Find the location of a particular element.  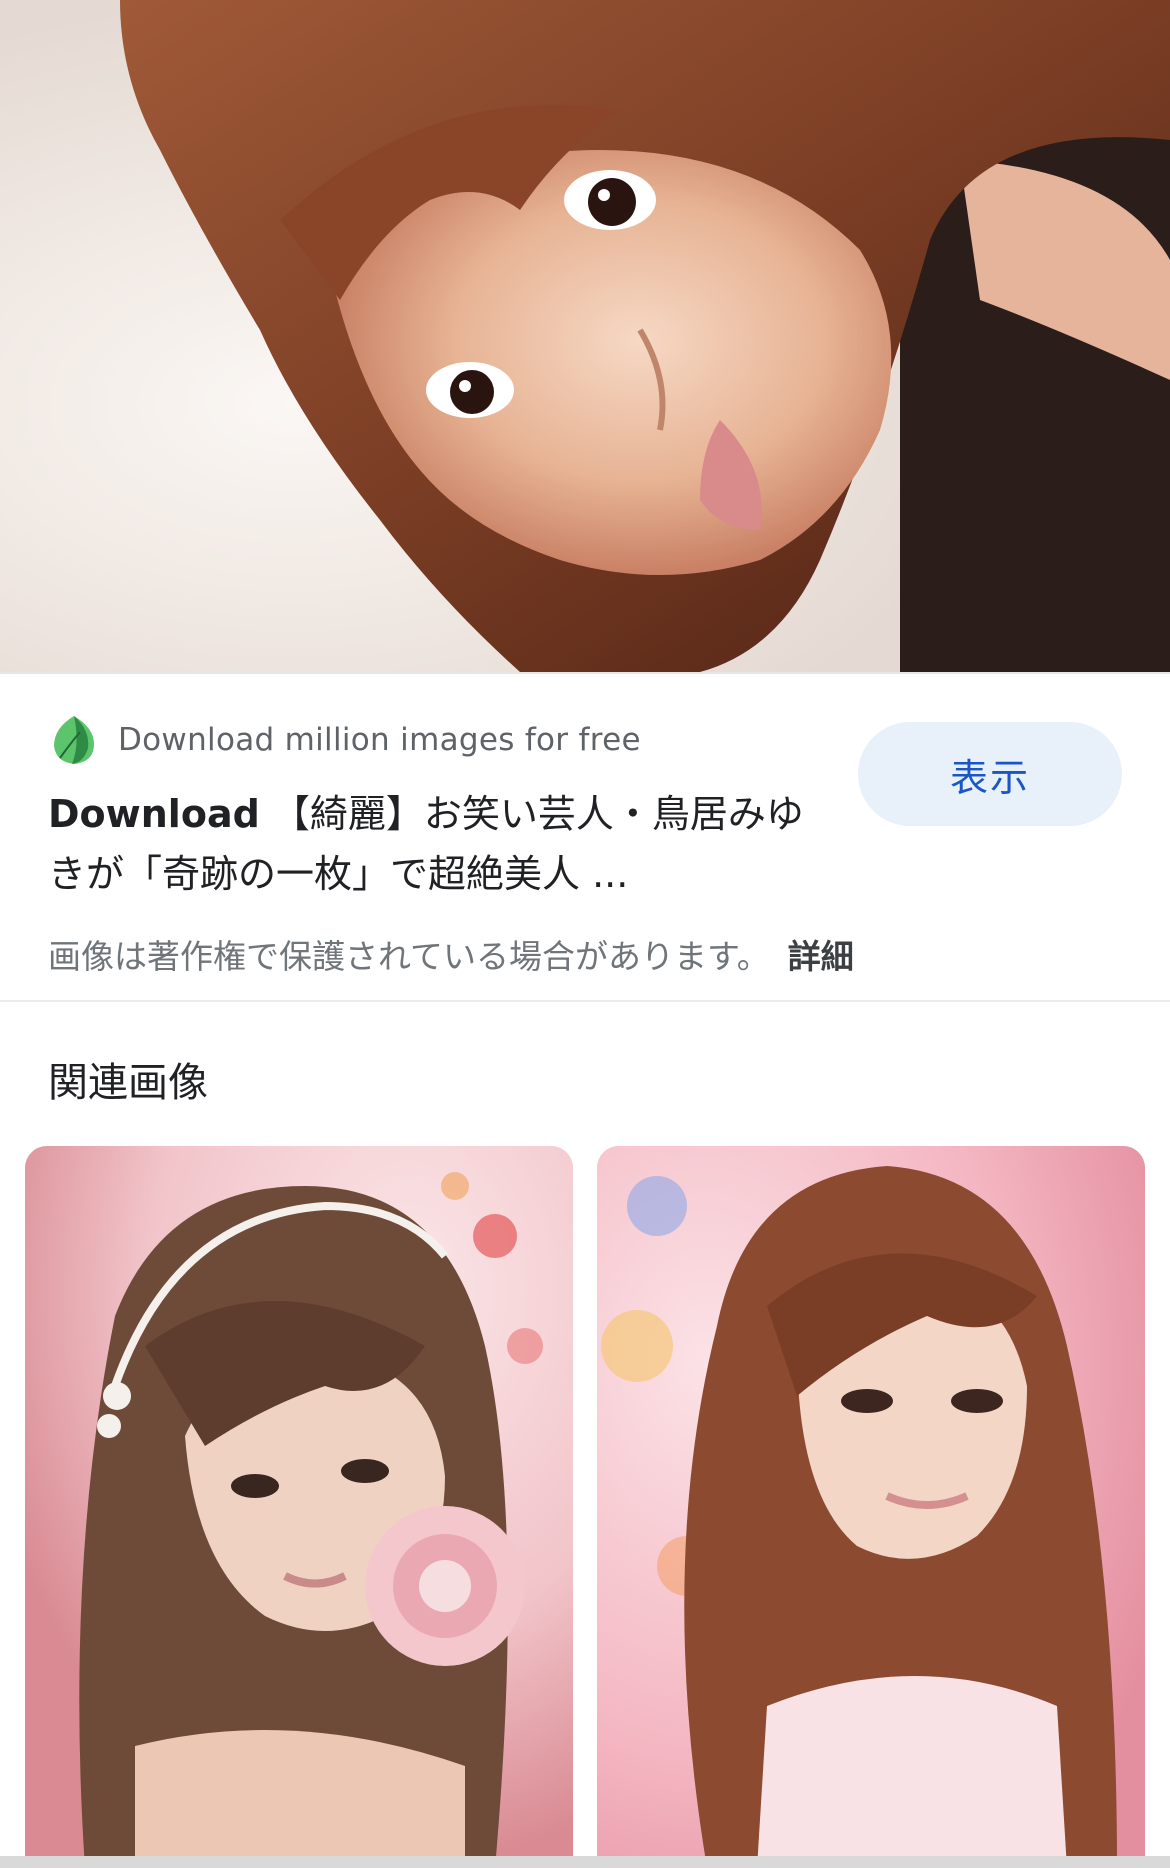

section-divider is located at coordinates (585, 1001).